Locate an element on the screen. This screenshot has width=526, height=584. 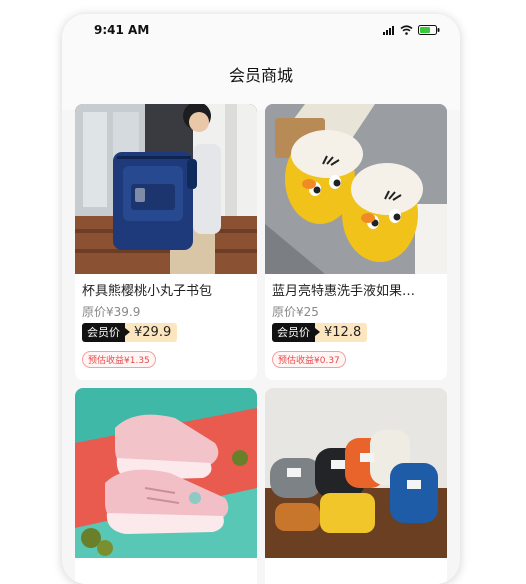
member-price-row: 会员价 ¥29.9 is located at coordinates (130, 332).